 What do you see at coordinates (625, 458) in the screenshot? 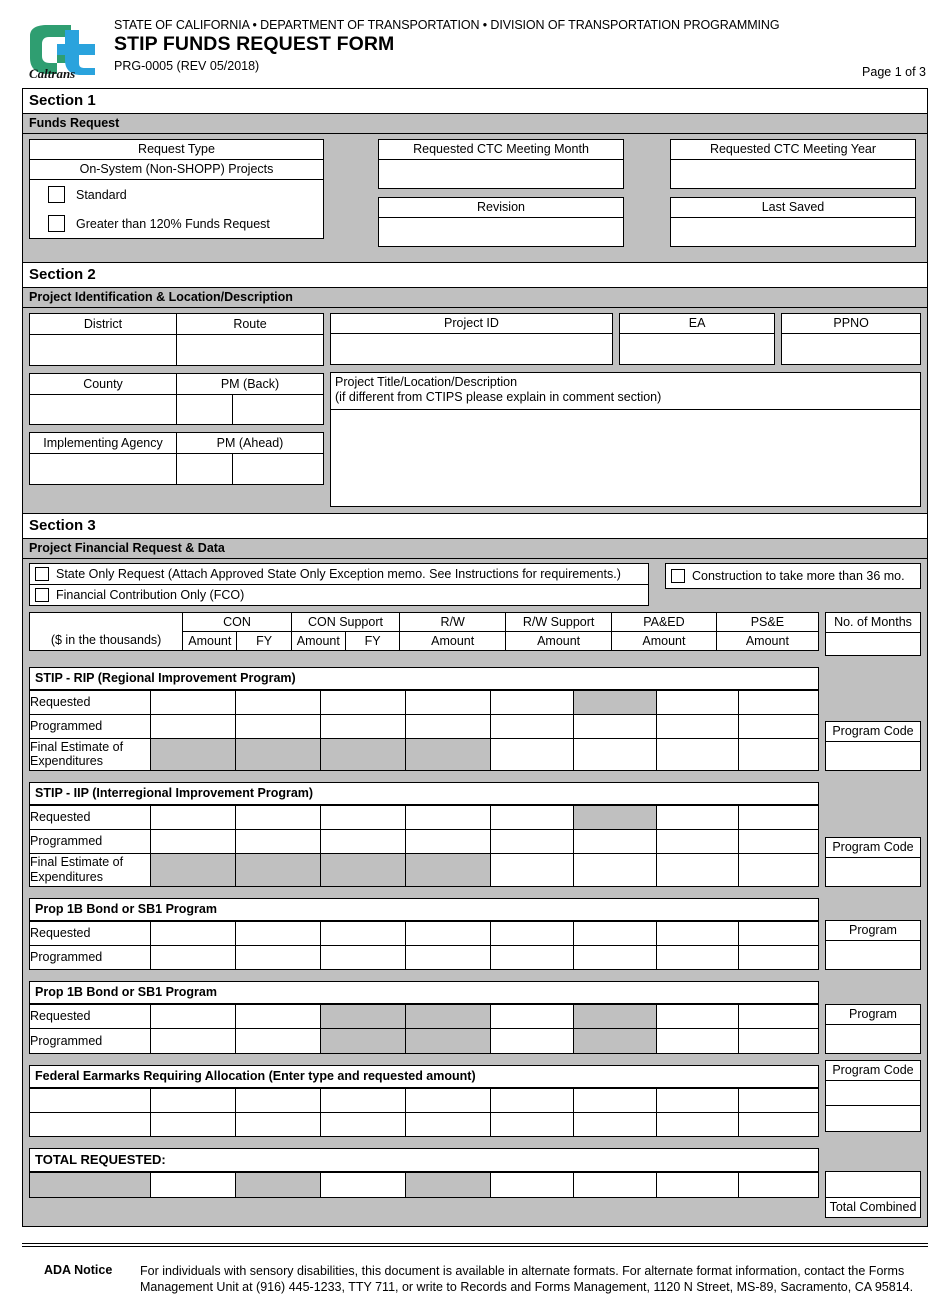
I see `project-description-input` at bounding box center [625, 458].